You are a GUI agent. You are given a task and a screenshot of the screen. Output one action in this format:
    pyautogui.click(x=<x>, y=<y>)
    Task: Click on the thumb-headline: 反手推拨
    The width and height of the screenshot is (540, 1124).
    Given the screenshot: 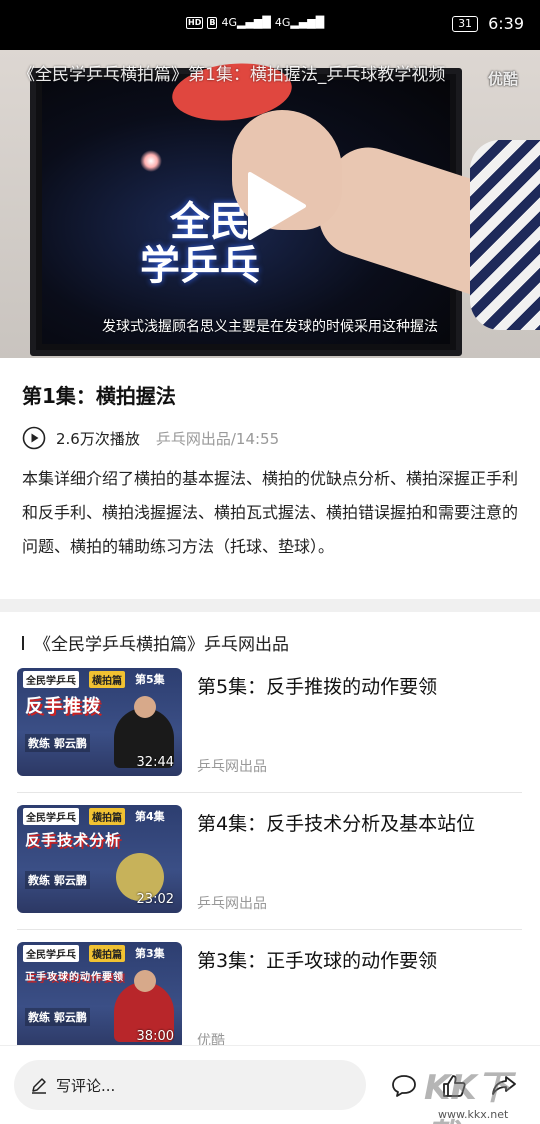 What is the action you would take?
    pyautogui.click(x=63, y=706)
    